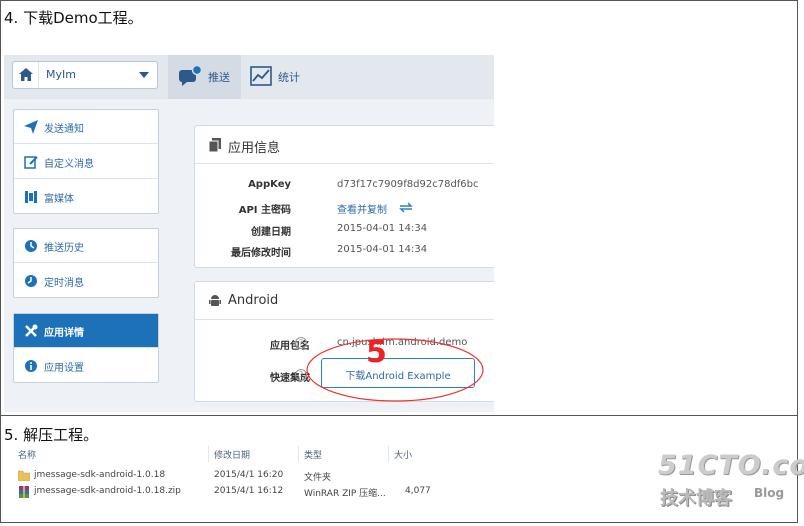 This screenshot has height=526, width=804. What do you see at coordinates (406, 207) in the screenshot?
I see `refresh-icon` at bounding box center [406, 207].